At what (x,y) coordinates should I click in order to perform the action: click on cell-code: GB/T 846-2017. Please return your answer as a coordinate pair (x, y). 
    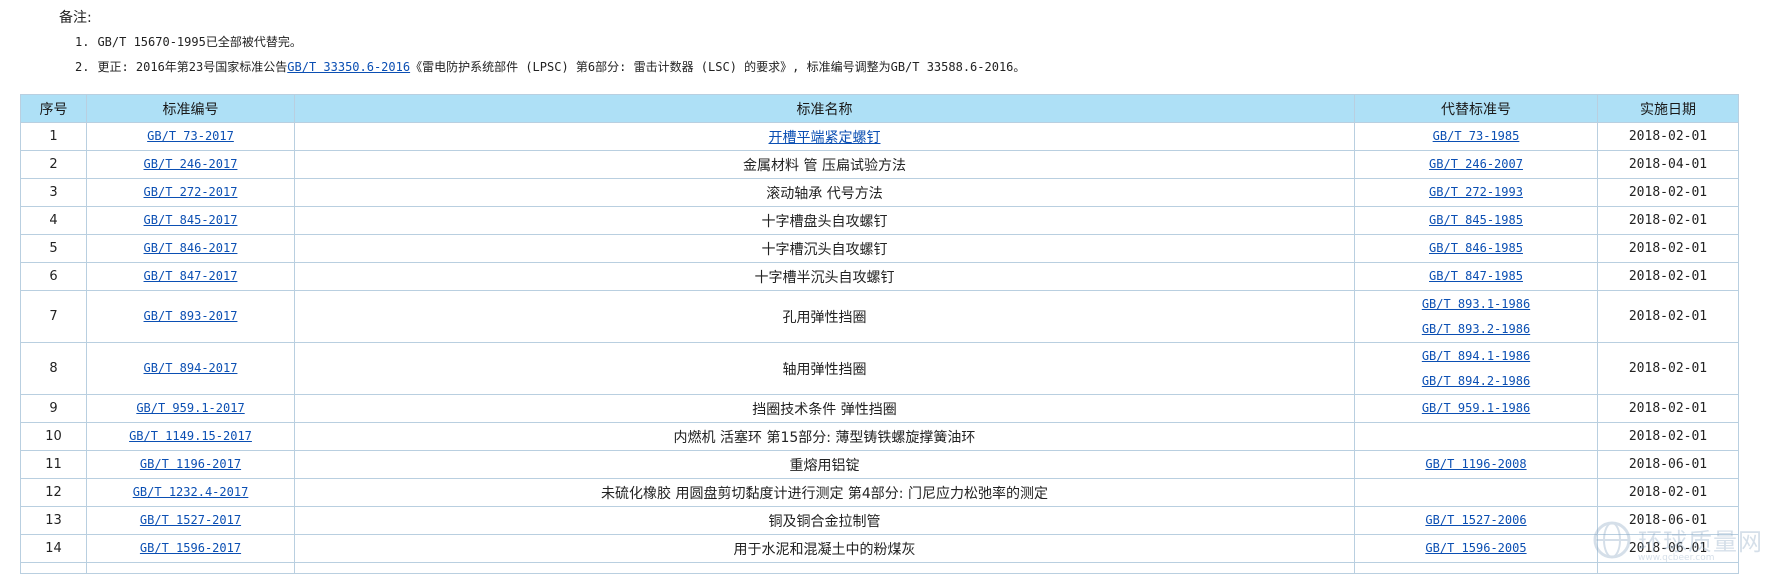
    Looking at the image, I should click on (190, 248).